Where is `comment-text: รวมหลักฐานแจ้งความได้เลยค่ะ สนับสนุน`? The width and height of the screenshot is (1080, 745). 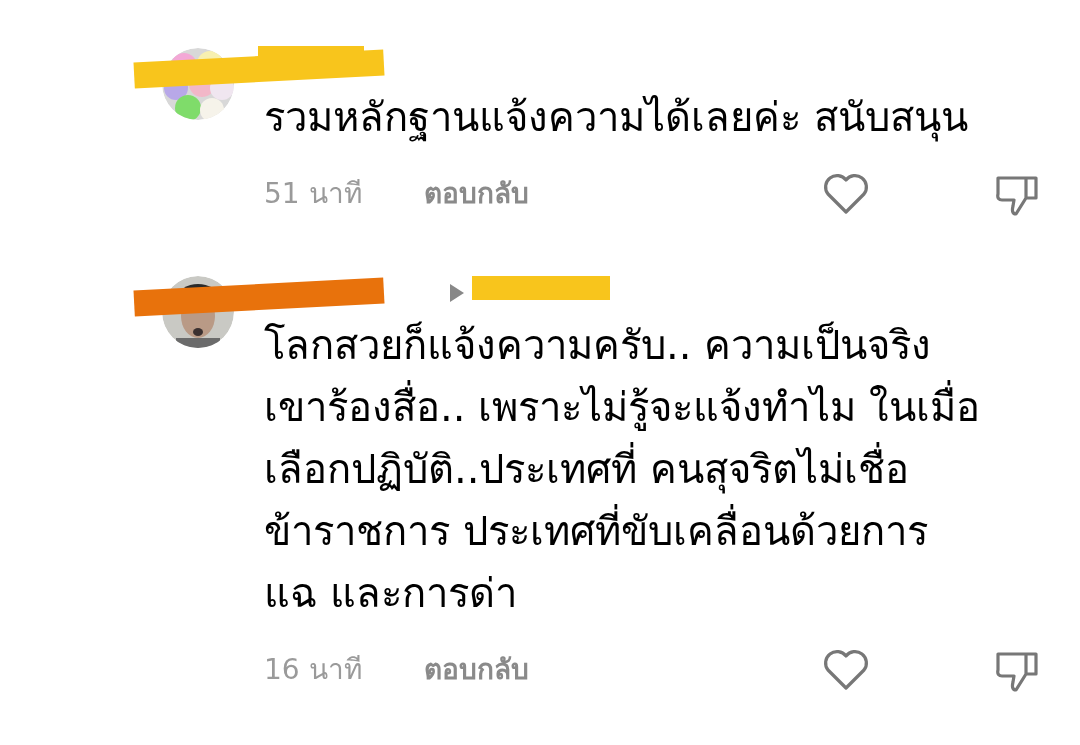
comment-text: รวมหลักฐานแจ้งความได้เลยค่ะ สนับสนุน is located at coordinates (616, 118).